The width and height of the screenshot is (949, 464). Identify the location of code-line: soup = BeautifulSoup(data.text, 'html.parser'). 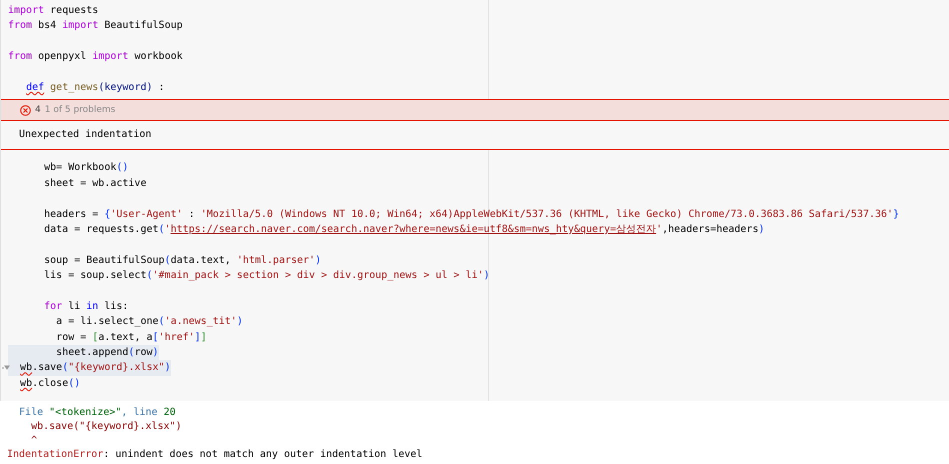
(182, 261).